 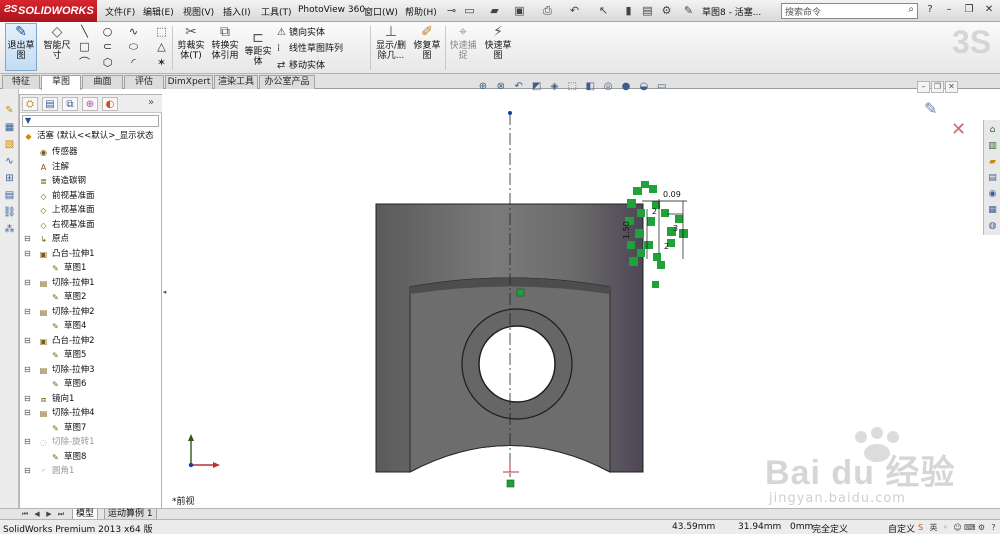 What do you see at coordinates (21, 47) in the screenshot?
I see `exit-sketch-button: ✎ 退出草图` at bounding box center [21, 47].